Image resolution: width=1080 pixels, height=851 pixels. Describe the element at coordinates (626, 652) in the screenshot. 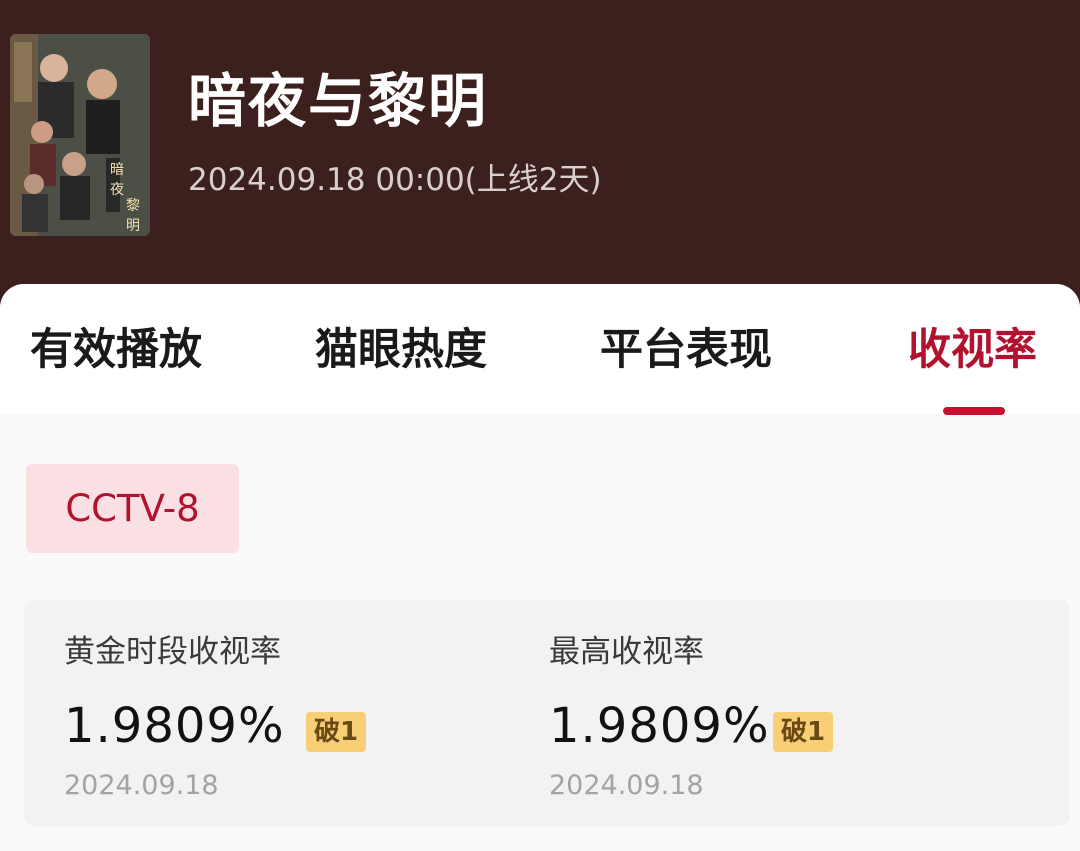

I see `stat-label: 最高收视率` at that location.